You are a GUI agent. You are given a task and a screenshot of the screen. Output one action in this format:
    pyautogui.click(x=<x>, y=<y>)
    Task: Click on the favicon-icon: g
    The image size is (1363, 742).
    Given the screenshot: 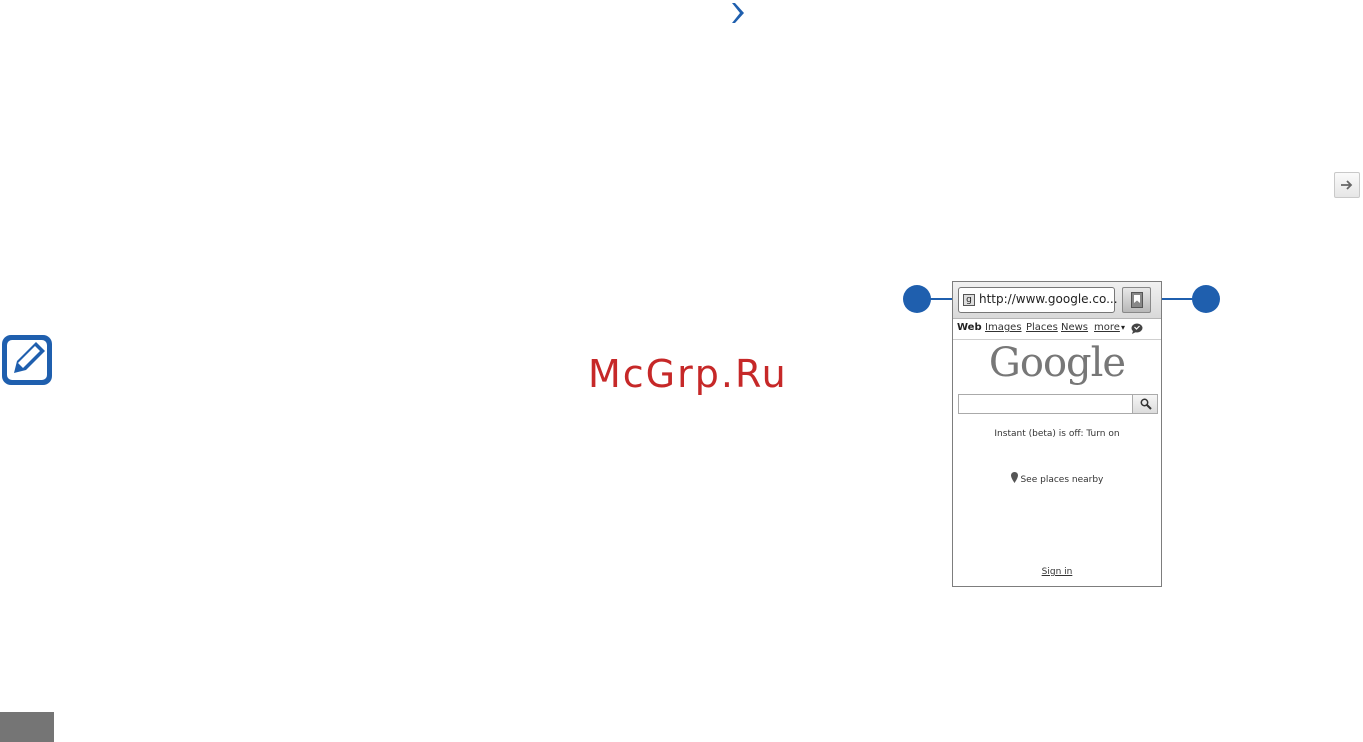 What is the action you would take?
    pyautogui.click(x=969, y=300)
    